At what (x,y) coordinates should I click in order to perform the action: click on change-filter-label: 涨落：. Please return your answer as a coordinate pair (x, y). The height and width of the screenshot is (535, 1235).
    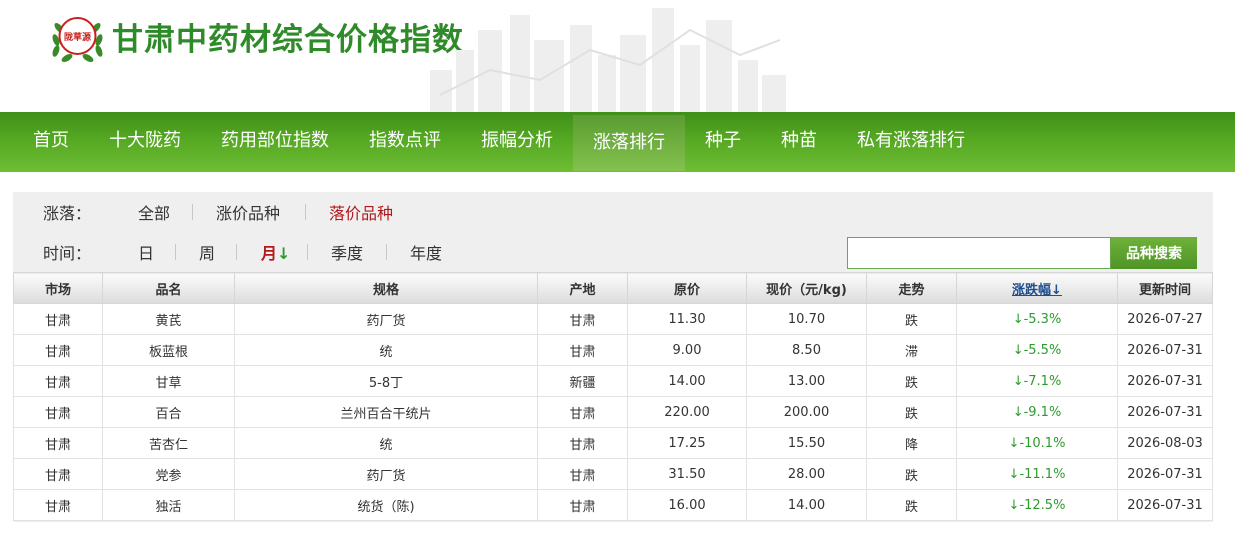
    Looking at the image, I should click on (67, 213).